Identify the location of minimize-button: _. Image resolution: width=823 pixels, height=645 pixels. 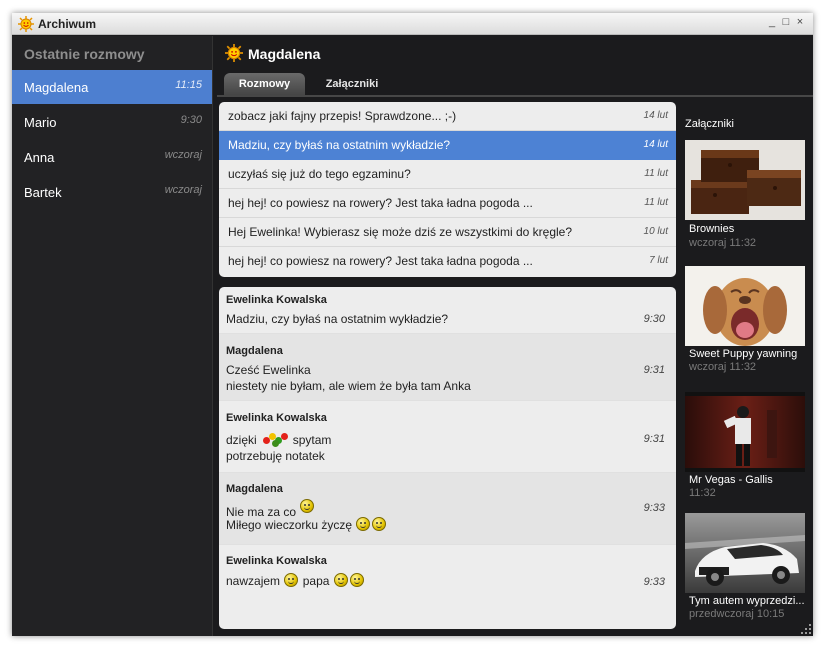
(772, 22).